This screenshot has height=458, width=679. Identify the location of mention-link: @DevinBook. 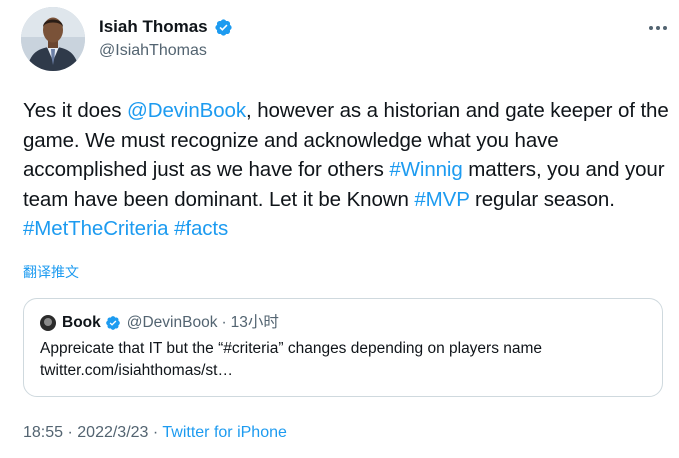
(186, 110).